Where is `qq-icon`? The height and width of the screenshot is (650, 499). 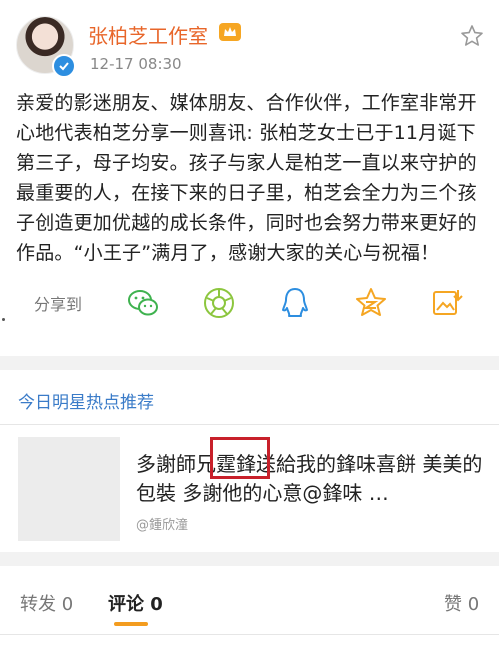
qq-icon is located at coordinates (295, 303).